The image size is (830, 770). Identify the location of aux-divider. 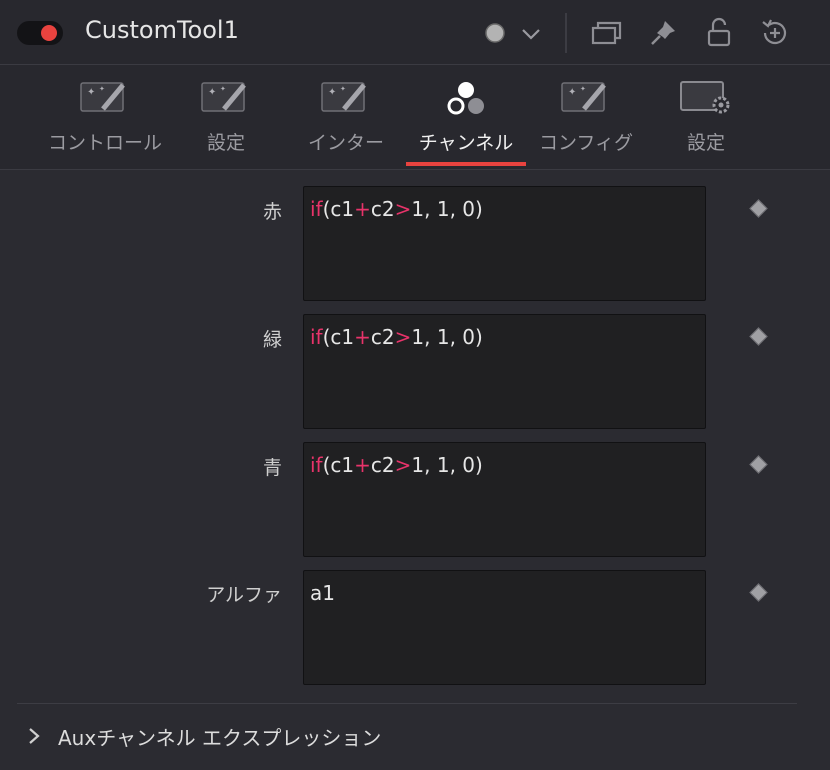
(407, 703).